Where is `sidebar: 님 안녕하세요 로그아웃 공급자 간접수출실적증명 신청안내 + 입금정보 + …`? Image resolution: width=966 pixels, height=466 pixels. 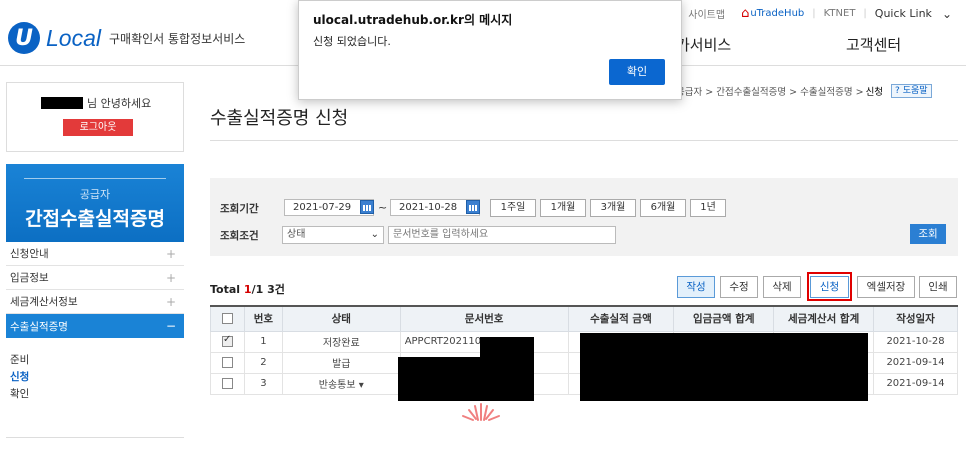
sidebar: 님 안녕하세요 로그아웃 공급자 간접수출실적증명 신청안내 + 입금정보 + … is located at coordinates (95, 260).